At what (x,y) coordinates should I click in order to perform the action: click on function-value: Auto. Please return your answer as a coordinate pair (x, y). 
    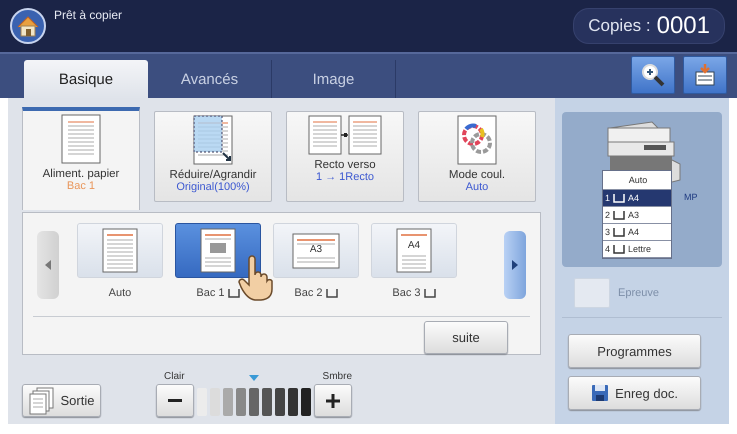
    Looking at the image, I should click on (477, 187).